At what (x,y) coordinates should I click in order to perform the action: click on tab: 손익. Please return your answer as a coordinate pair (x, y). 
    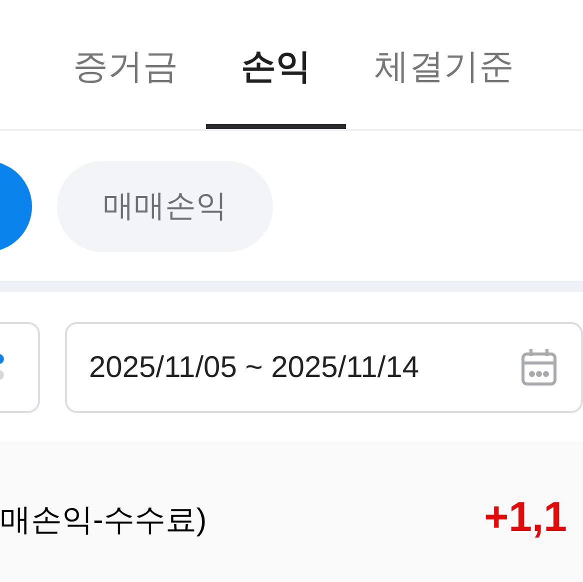
    Looking at the image, I should click on (276, 64).